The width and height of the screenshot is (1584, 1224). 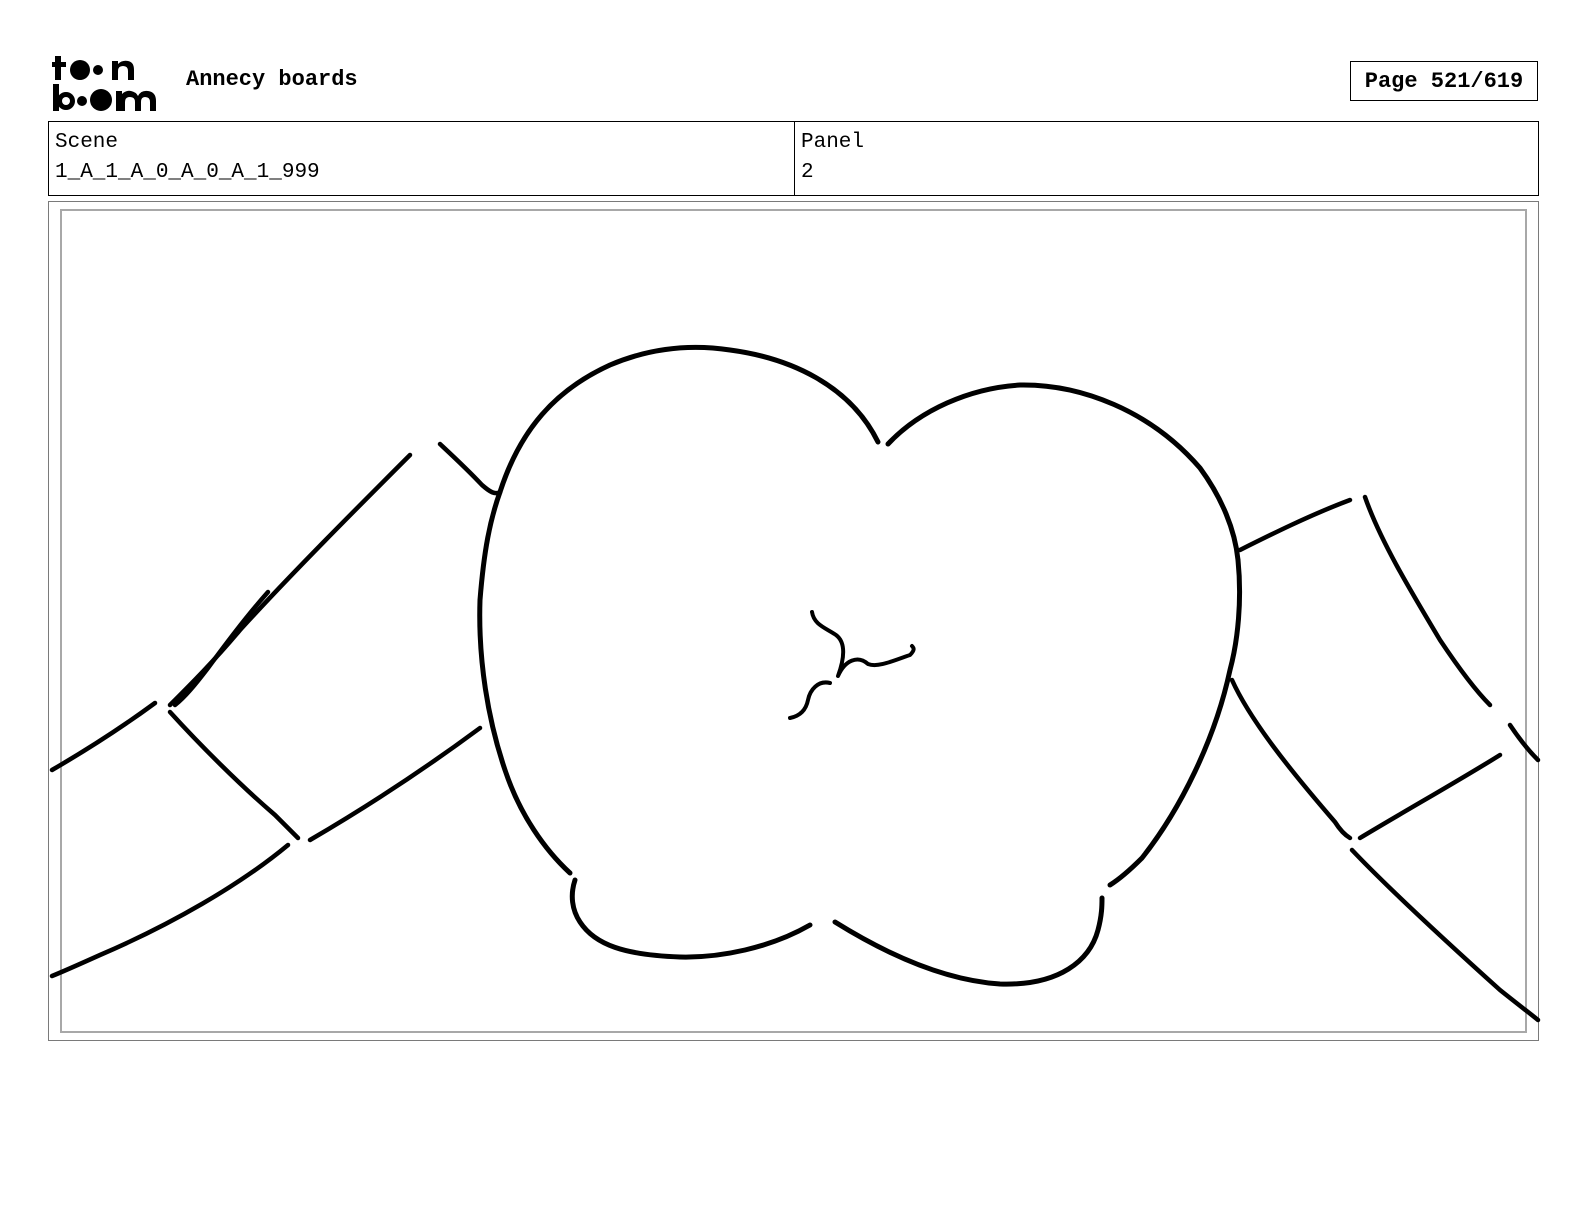 What do you see at coordinates (1385, 758) in the screenshot?
I see `right-arm` at bounding box center [1385, 758].